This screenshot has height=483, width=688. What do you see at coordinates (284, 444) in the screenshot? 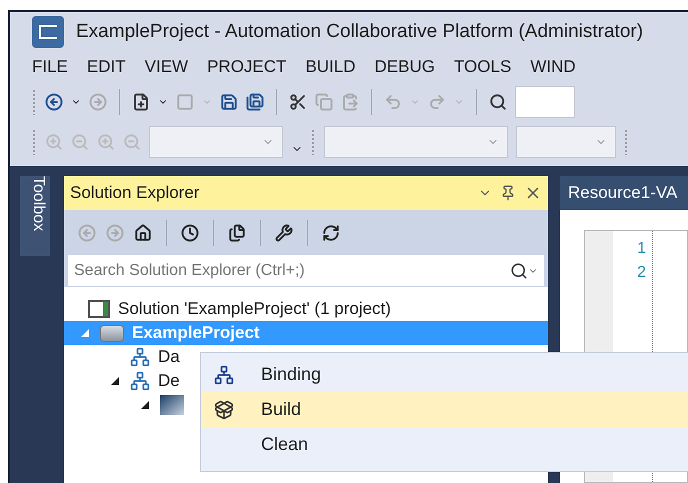
I see `menu-item-label: Clean` at bounding box center [284, 444].